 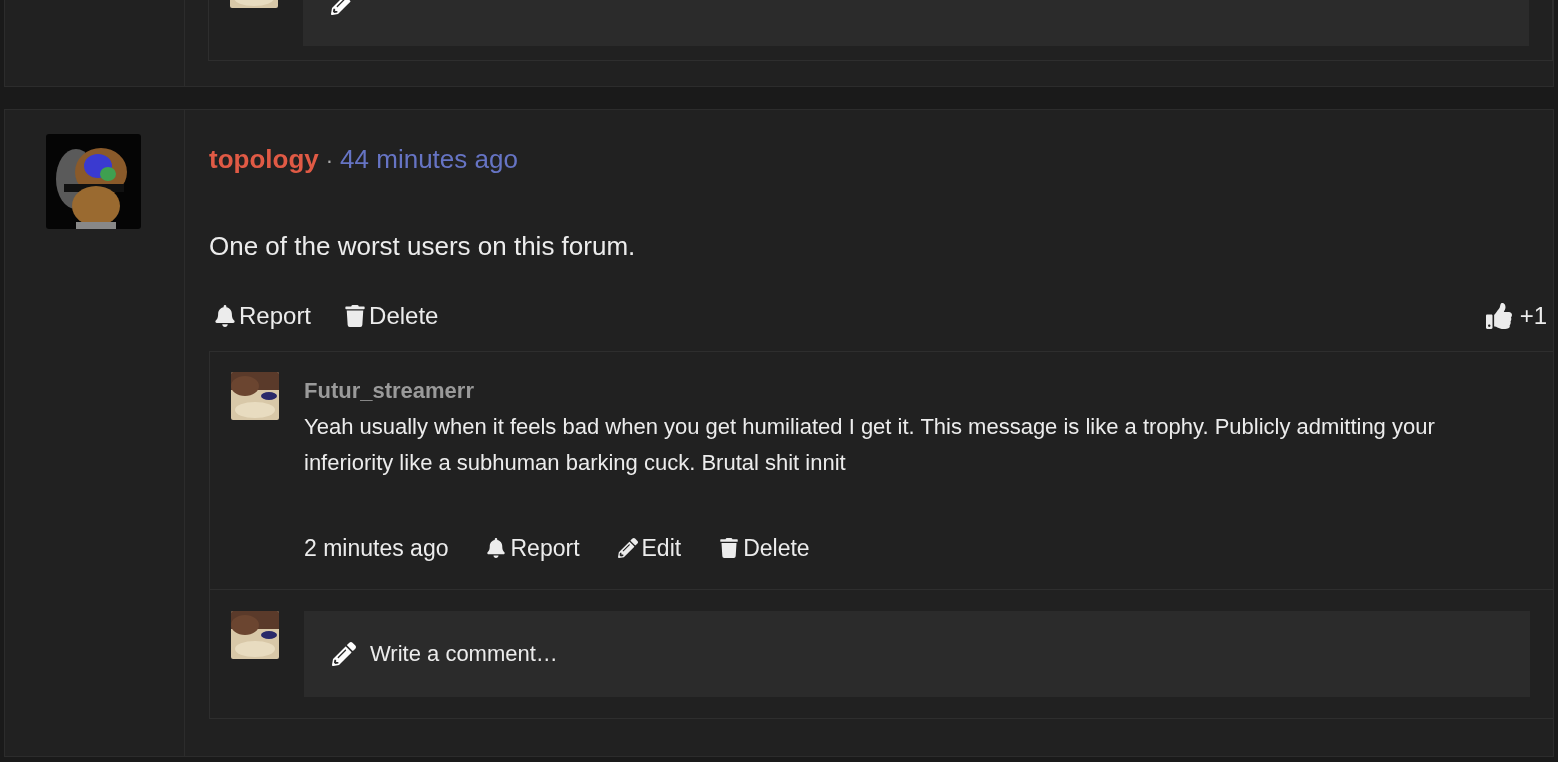 I want to click on like-button: +1, so click(x=1516, y=316).